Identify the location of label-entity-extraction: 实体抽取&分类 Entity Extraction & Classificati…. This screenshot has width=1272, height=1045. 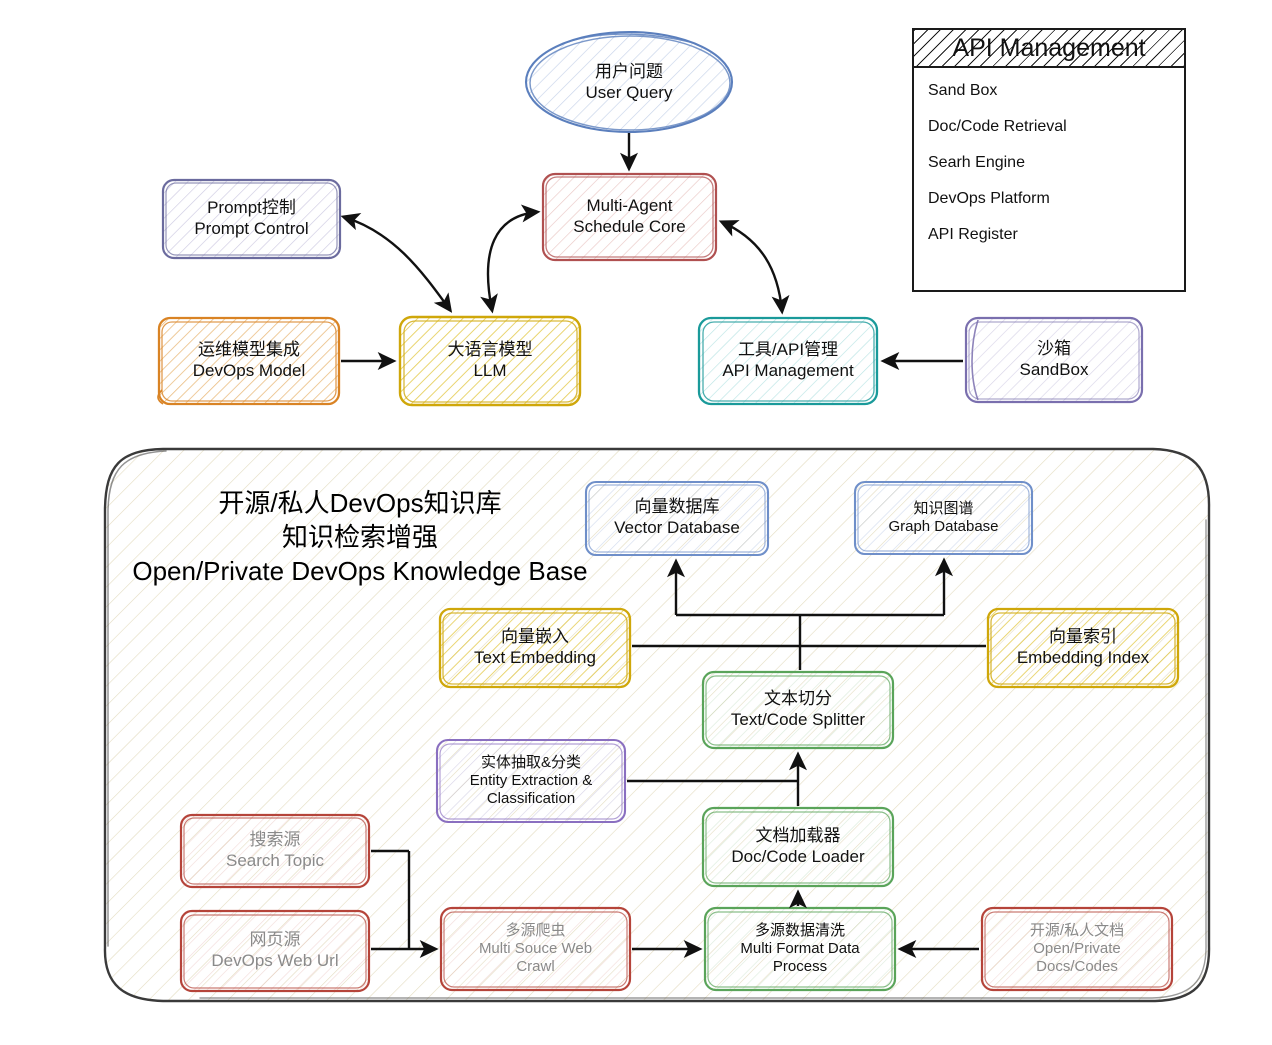
(531, 781).